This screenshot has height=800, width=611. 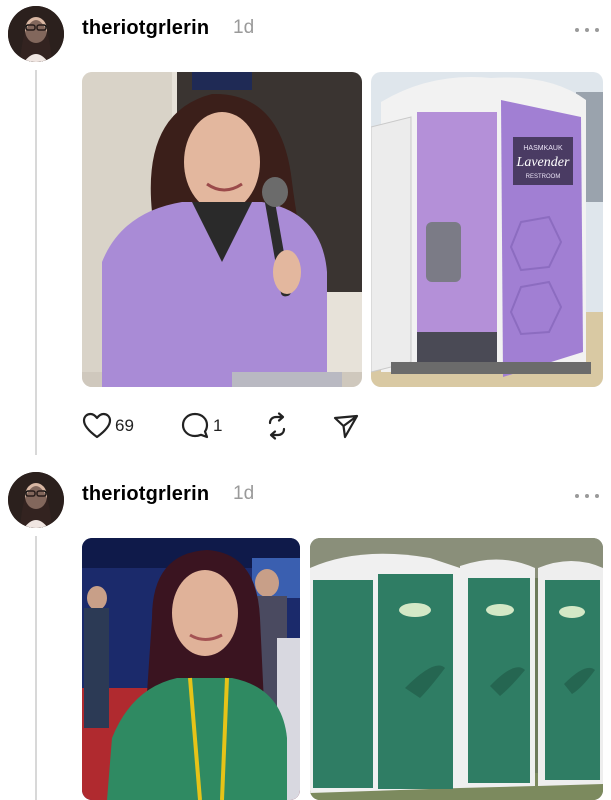 I want to click on post-image-woman-green-dress, so click(x=191, y=669).